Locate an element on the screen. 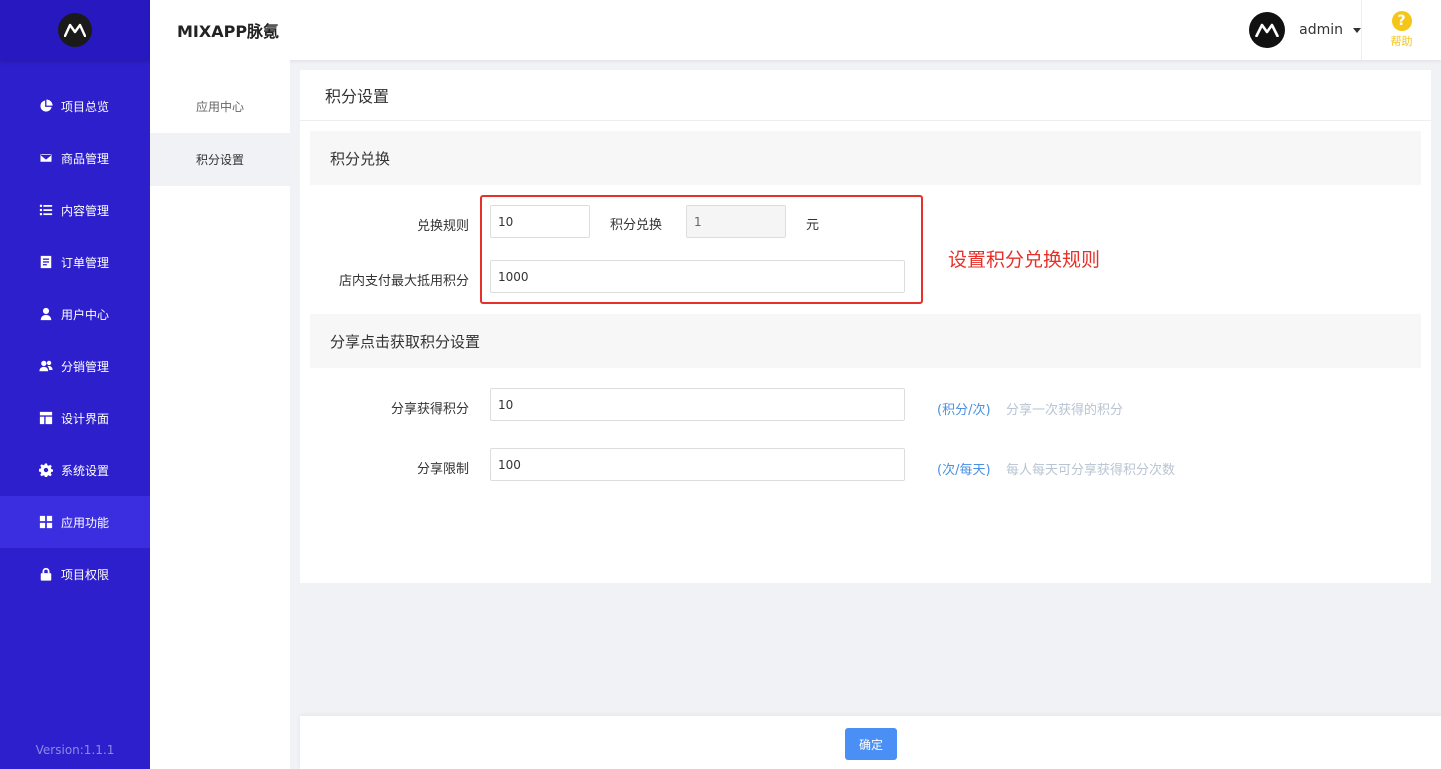  help-label: 帮助 is located at coordinates (1401, 41).